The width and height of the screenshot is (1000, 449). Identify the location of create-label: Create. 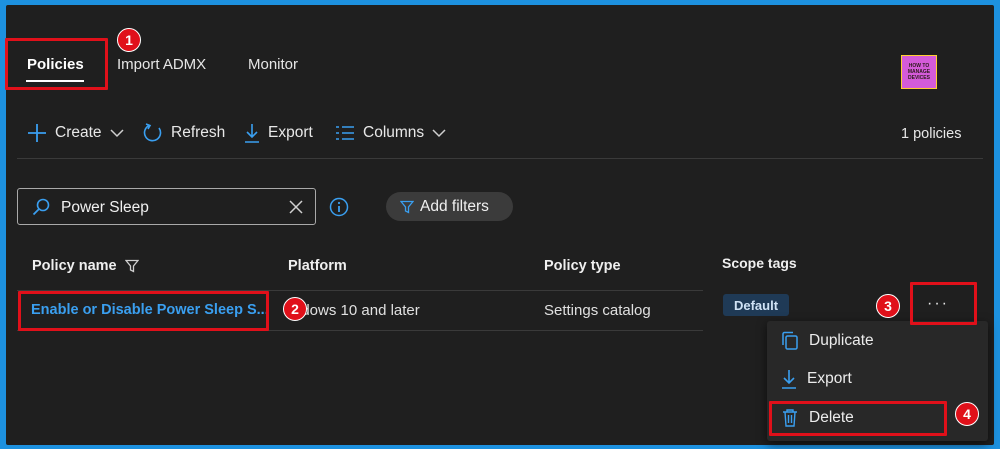
(78, 132).